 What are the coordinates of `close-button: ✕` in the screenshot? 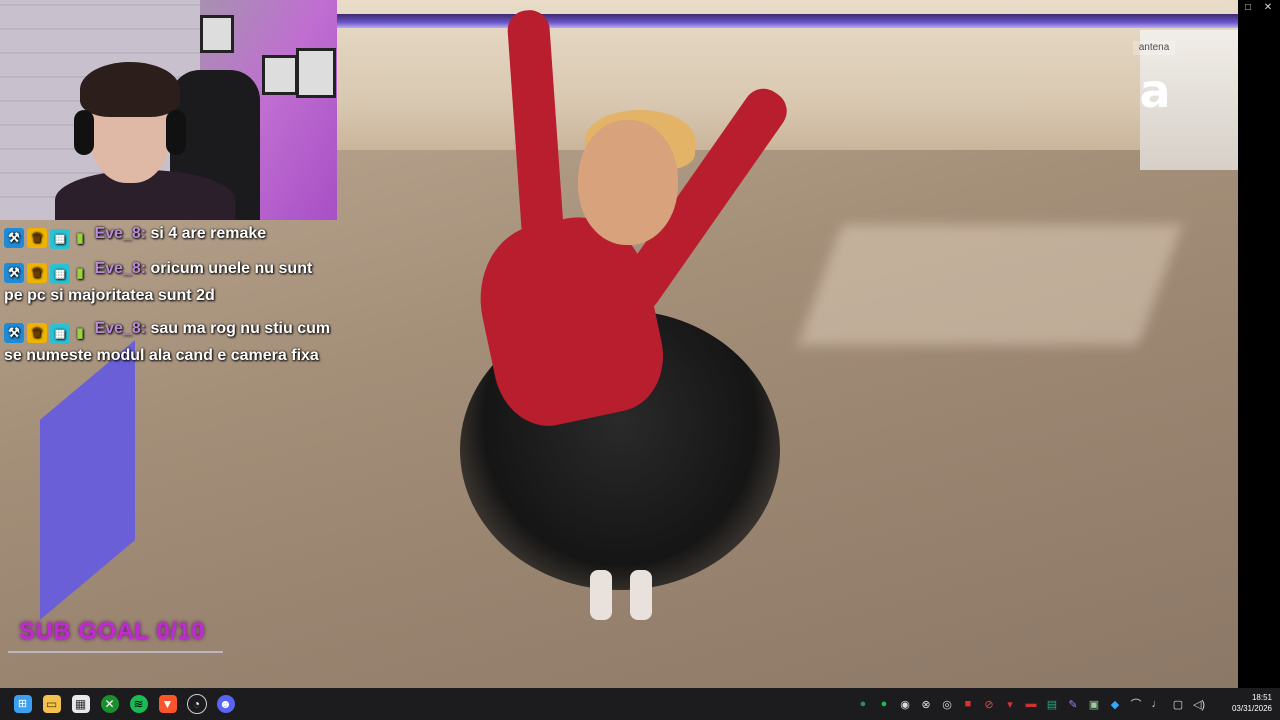 It's located at (1268, 8).